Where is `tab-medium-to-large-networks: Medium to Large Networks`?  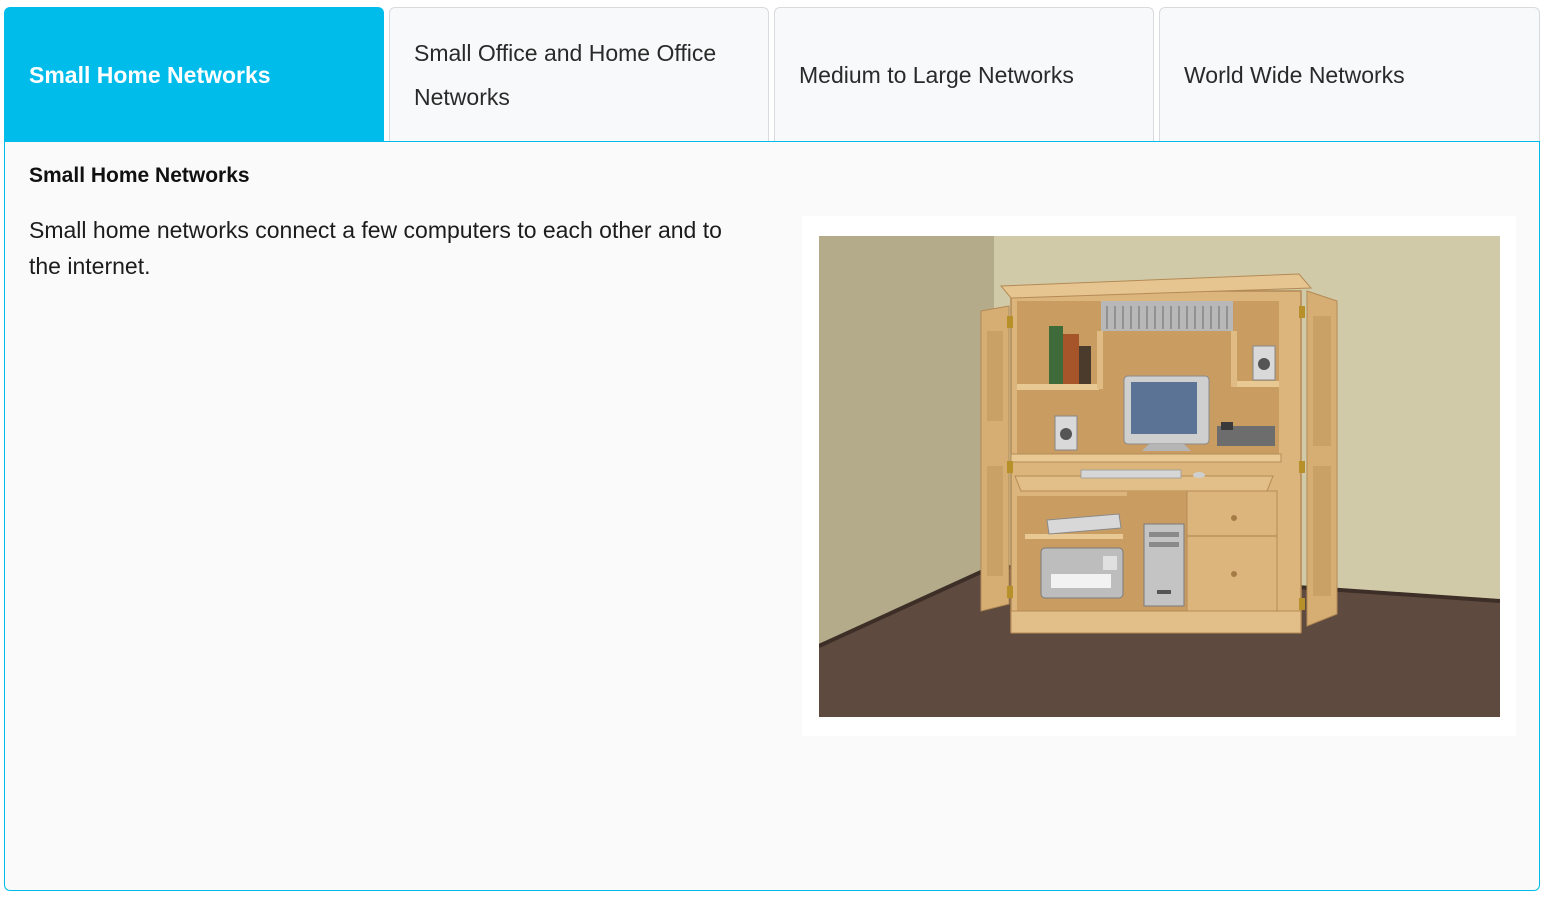
tab-medium-to-large-networks: Medium to Large Networks is located at coordinates (964, 74).